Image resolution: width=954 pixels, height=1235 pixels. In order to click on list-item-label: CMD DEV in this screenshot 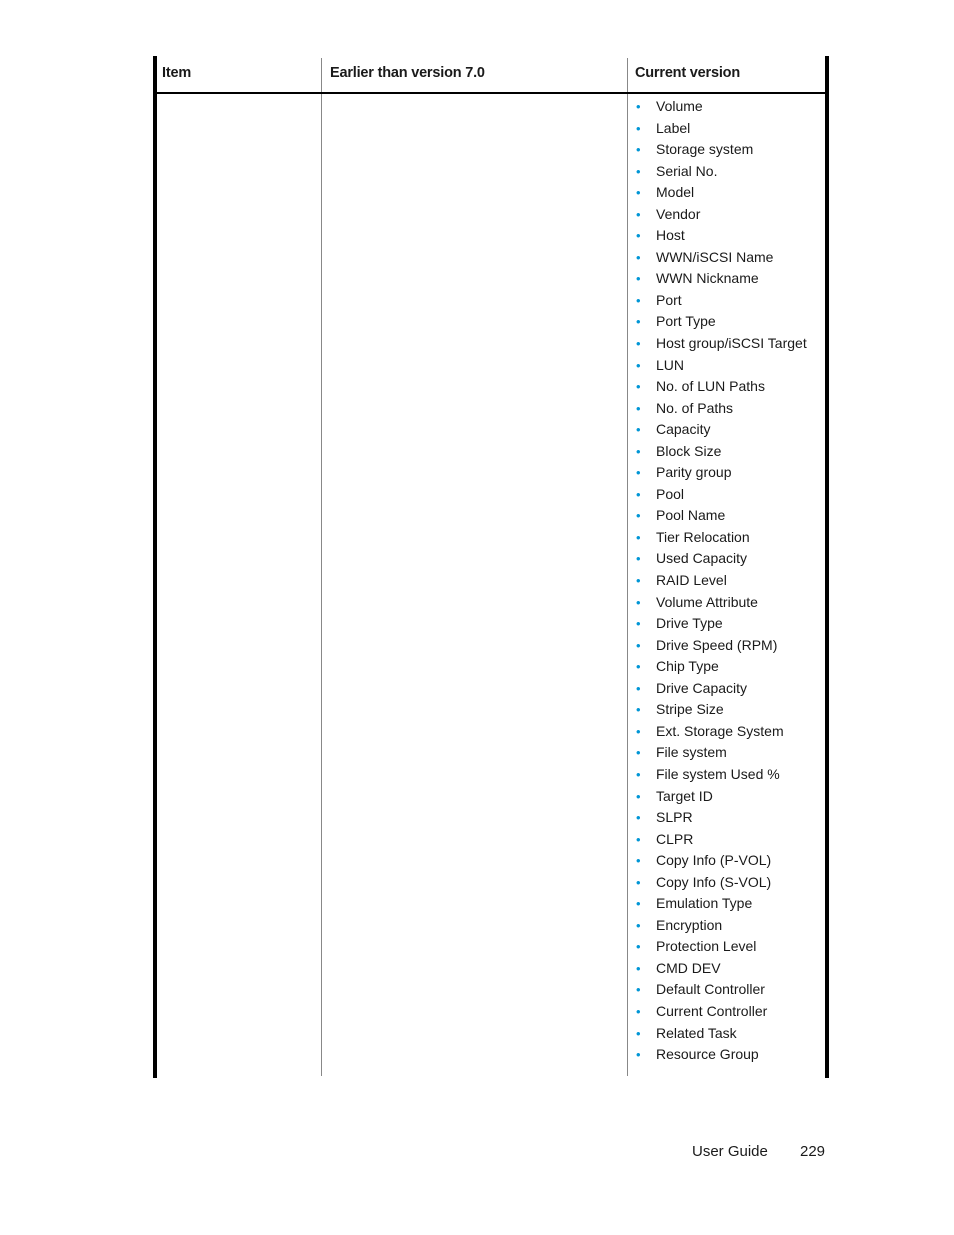, I will do `click(688, 967)`.